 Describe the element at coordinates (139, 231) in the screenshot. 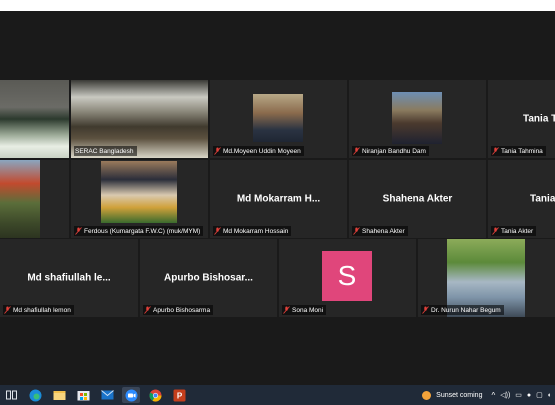

I see `participant-label: Ferdous (Kumargata F.W.C) (muk/MYM)` at that location.